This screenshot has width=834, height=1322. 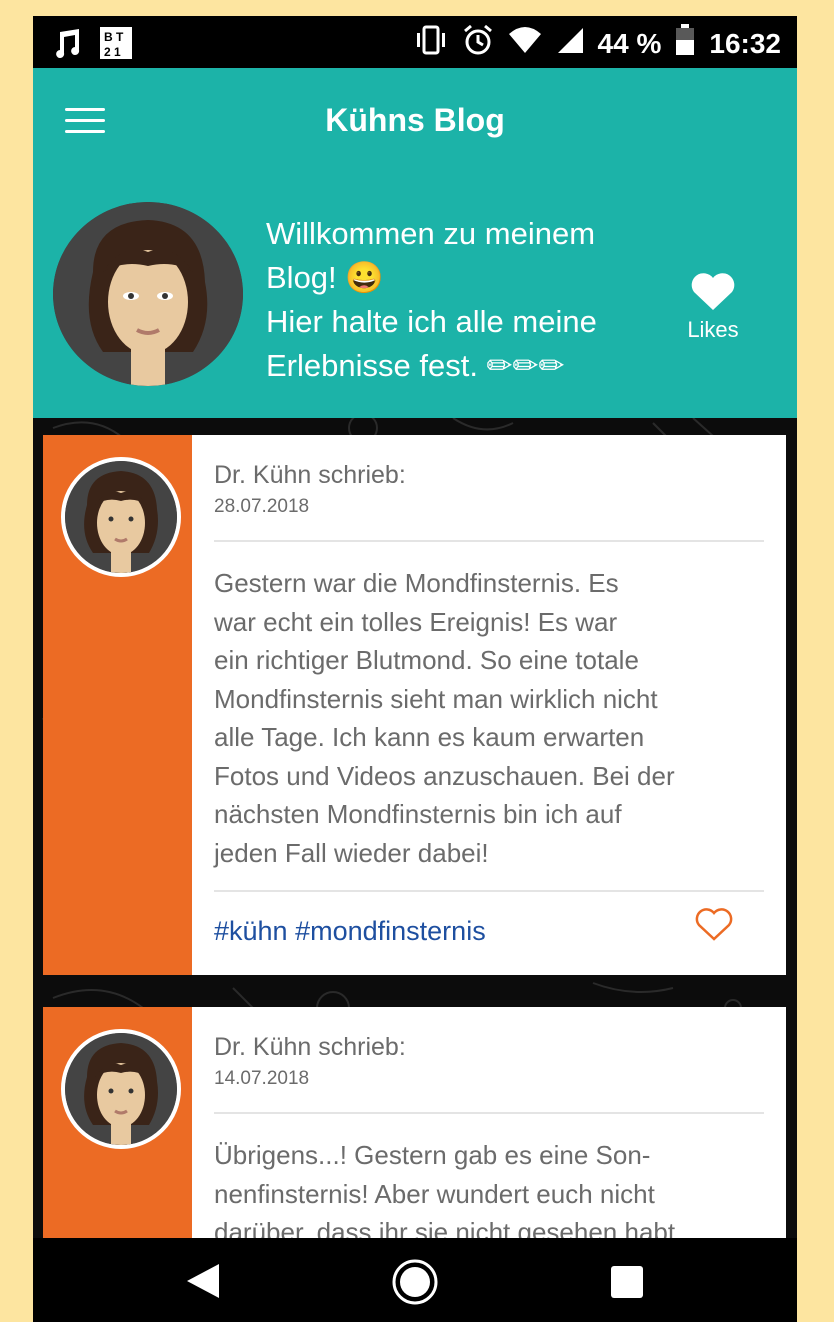 I want to click on wifi-icon, so click(x=525, y=43).